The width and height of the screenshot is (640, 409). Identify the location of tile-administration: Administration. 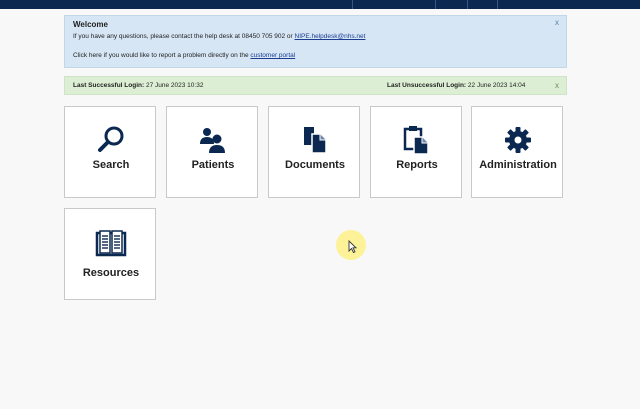
(517, 152).